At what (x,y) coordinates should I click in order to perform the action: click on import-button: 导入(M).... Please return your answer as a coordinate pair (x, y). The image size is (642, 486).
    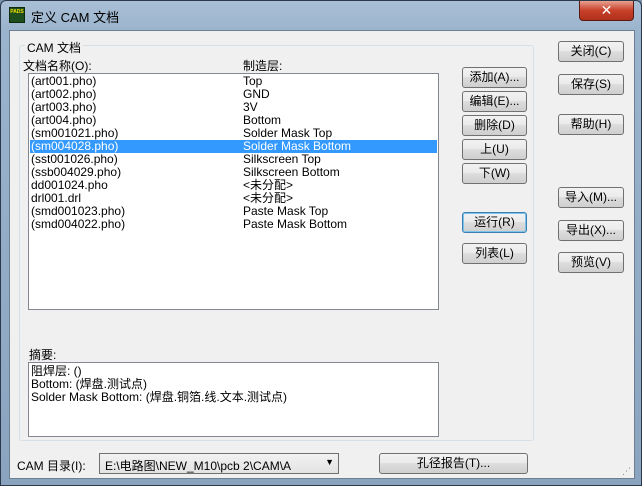
    Looking at the image, I should click on (591, 197).